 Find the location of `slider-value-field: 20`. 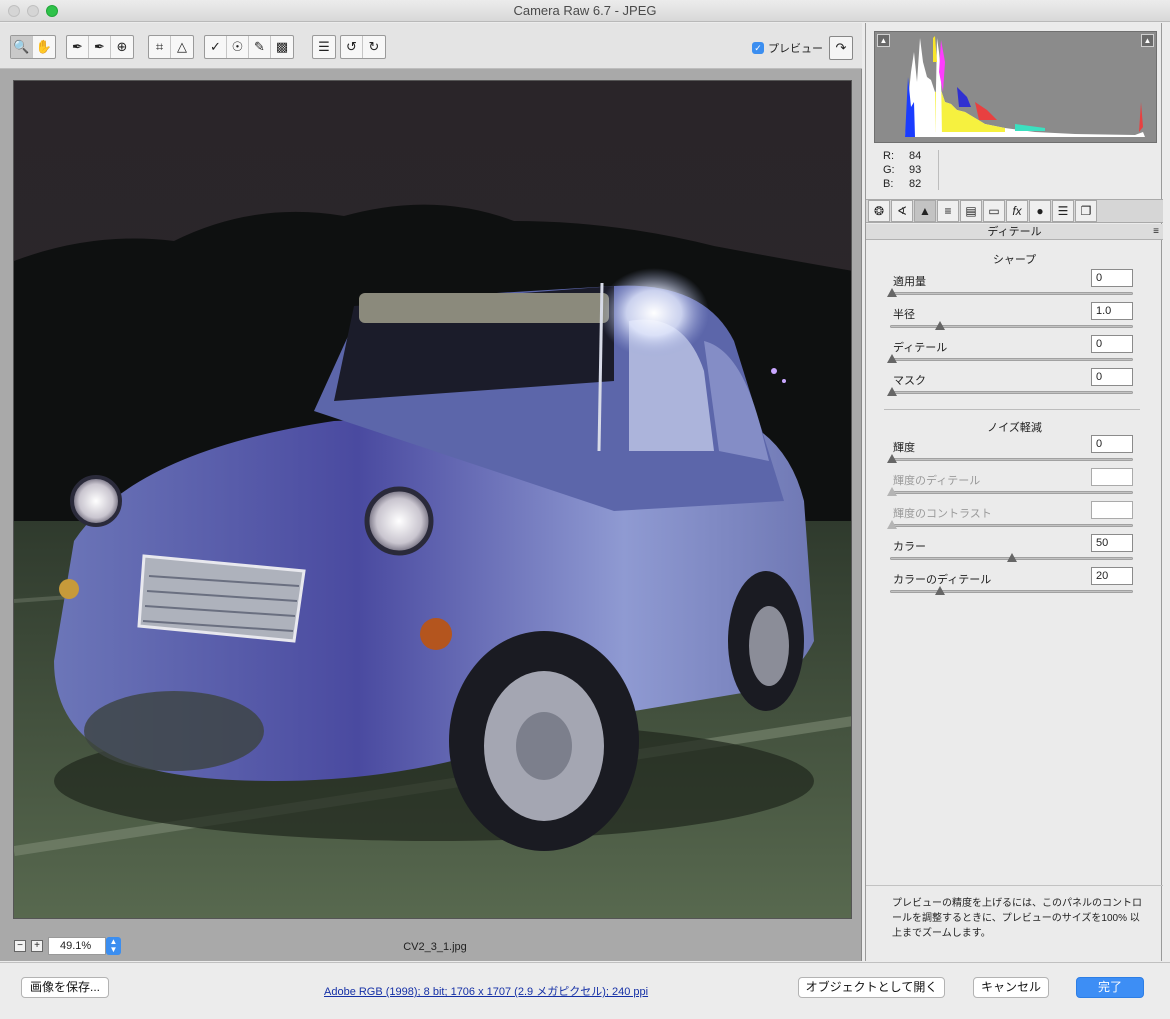

slider-value-field: 20 is located at coordinates (1112, 576).